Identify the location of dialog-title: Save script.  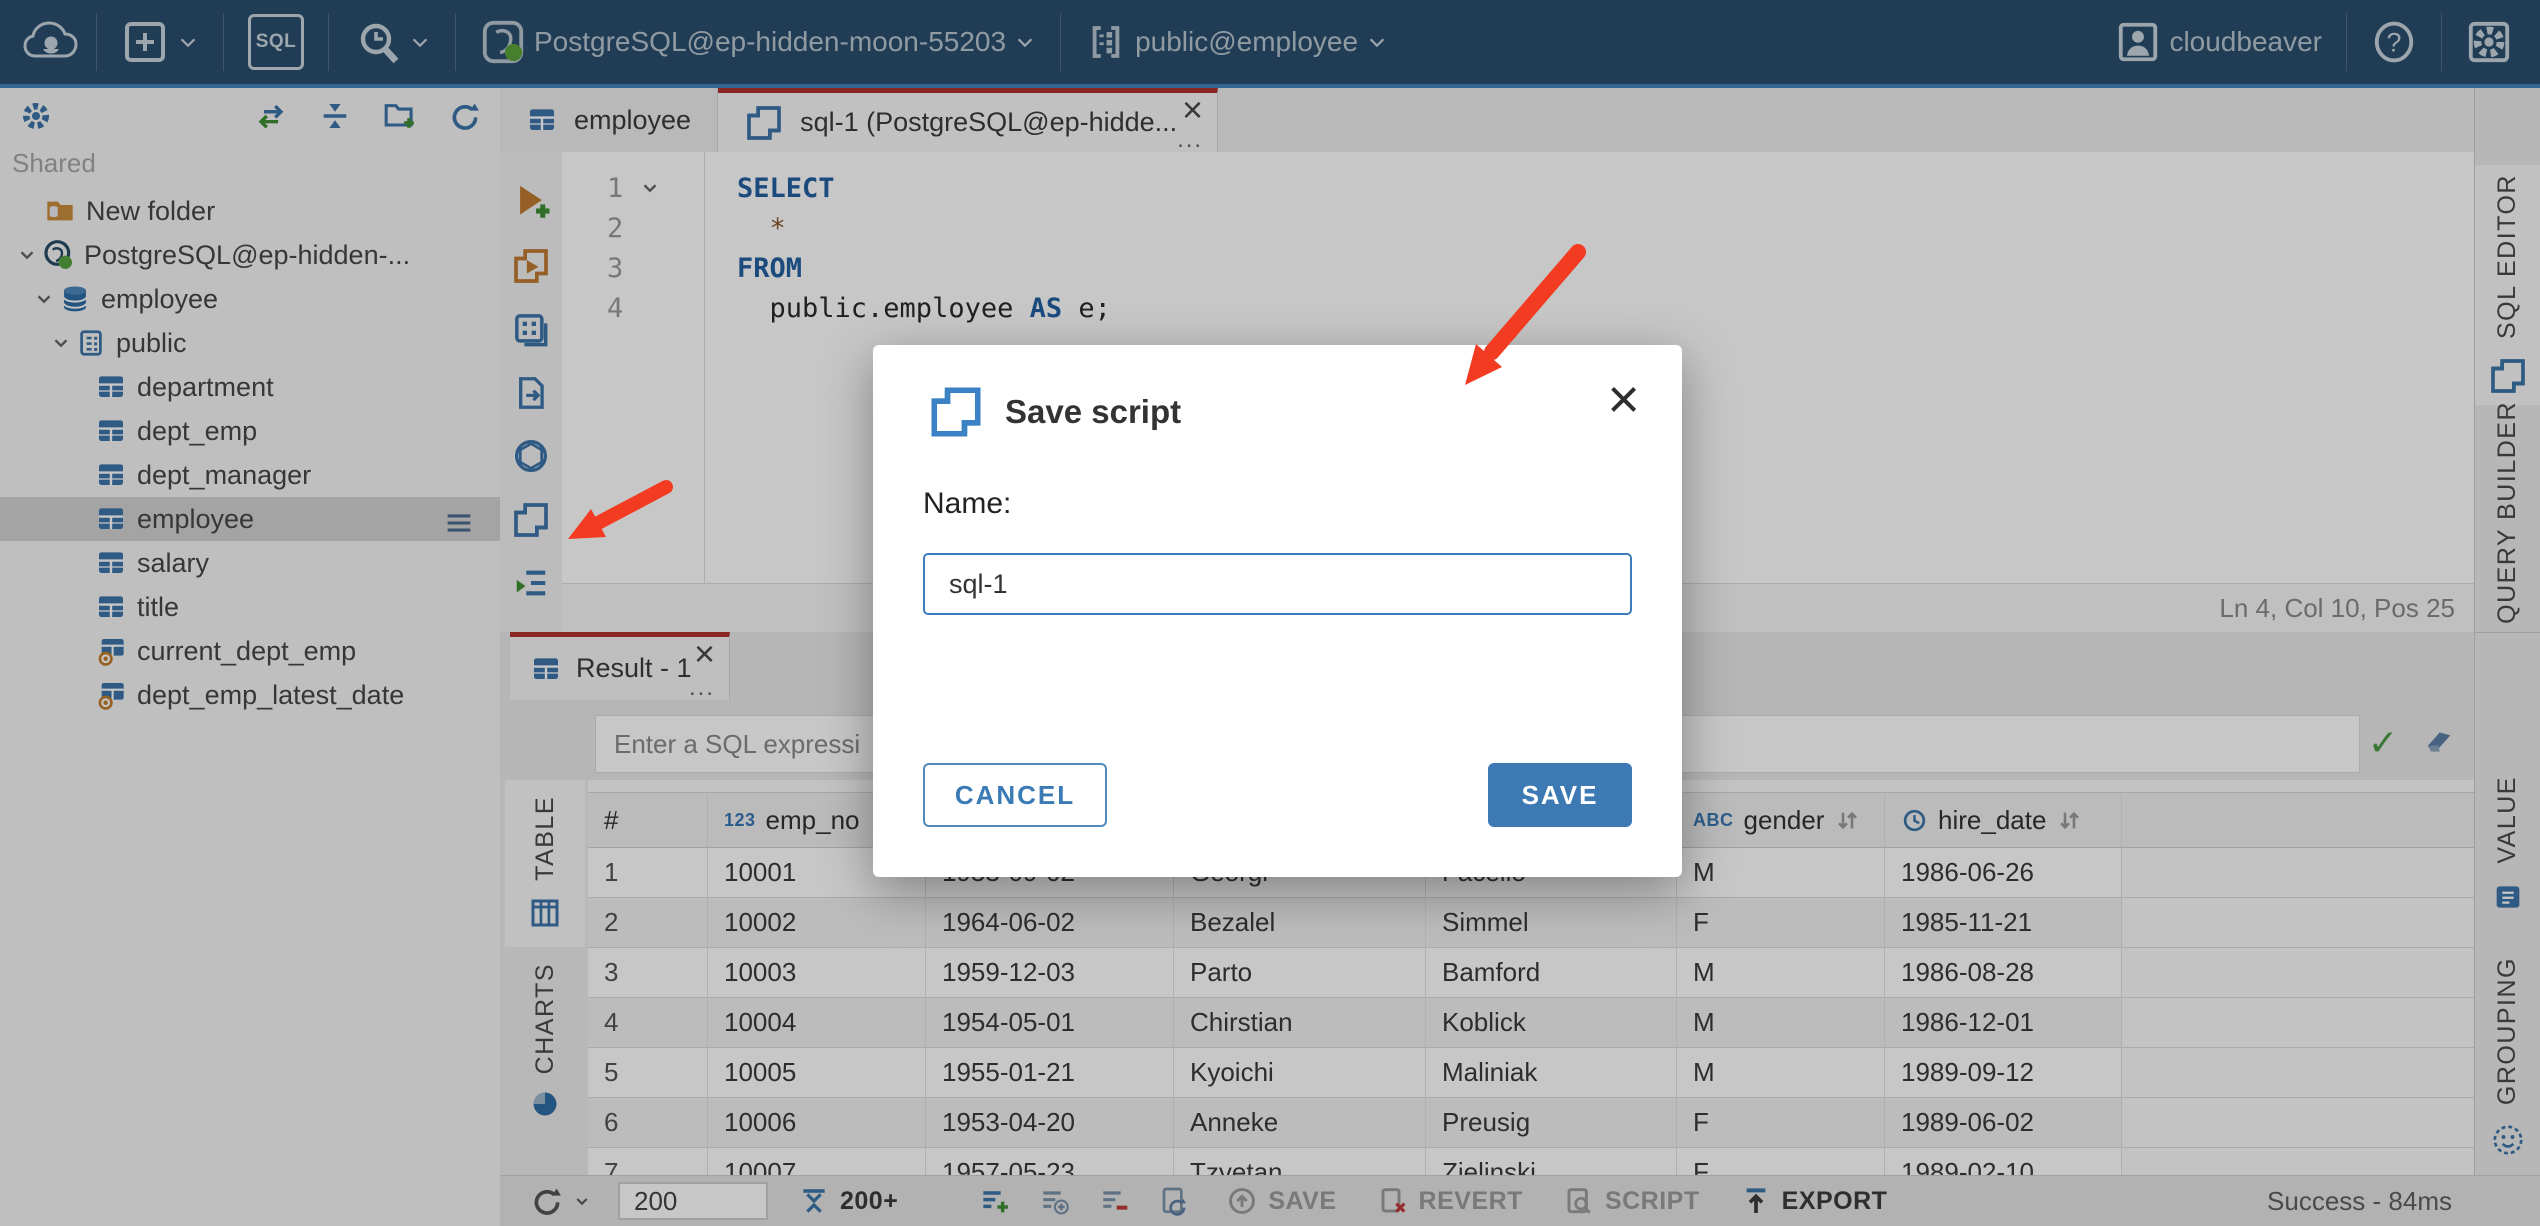
(1093, 411).